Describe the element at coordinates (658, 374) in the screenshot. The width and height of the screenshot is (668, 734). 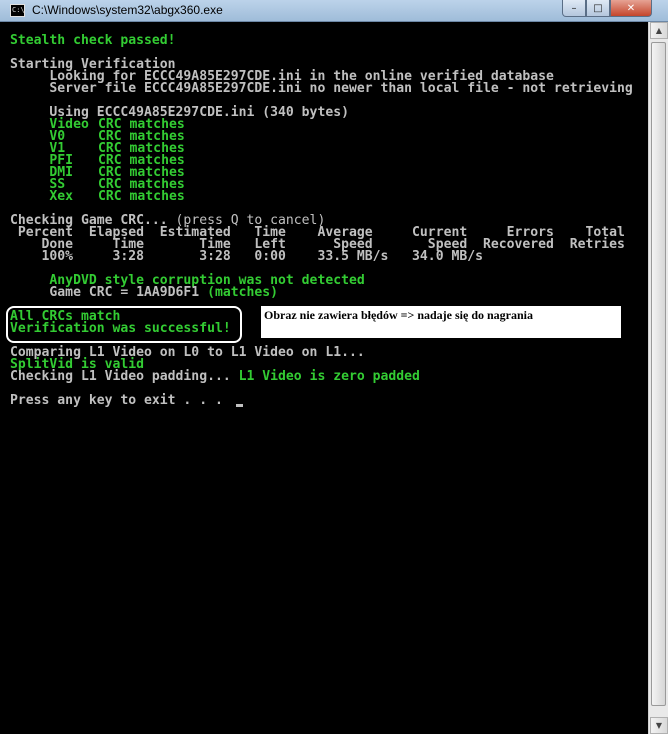
I see `scrollbar-thumb` at that location.